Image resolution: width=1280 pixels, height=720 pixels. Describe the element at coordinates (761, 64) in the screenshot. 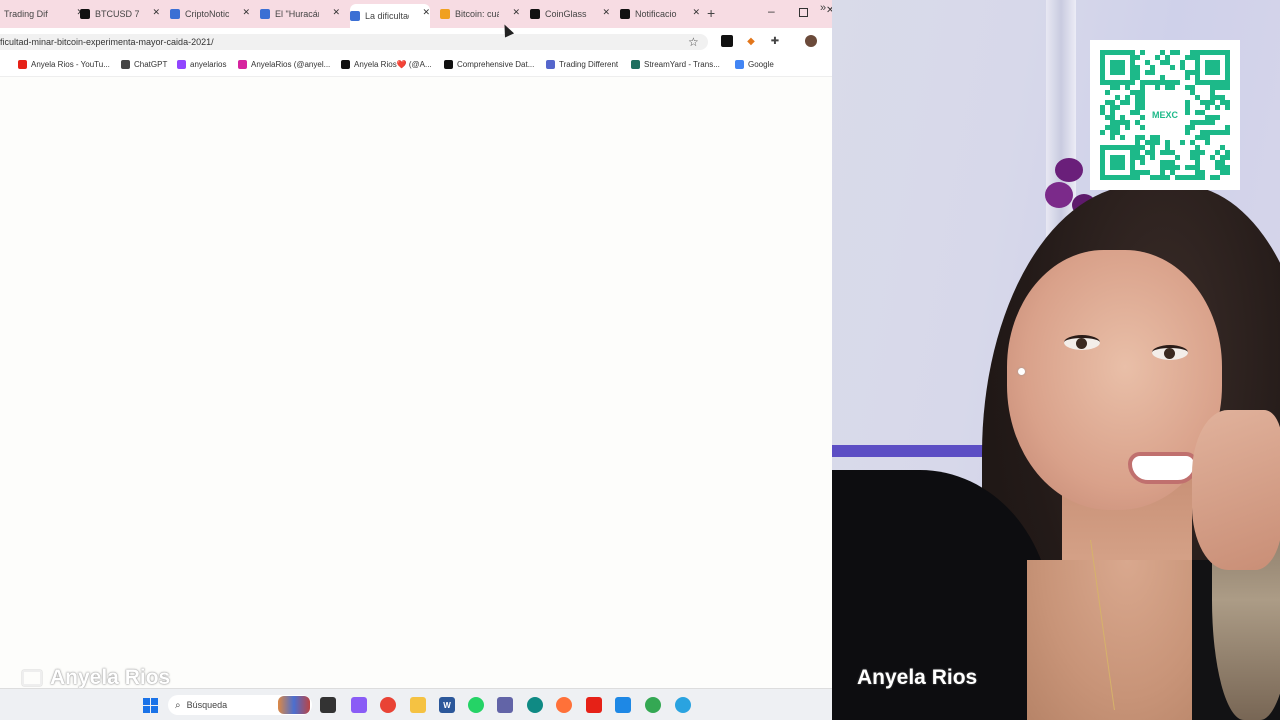

I see `bookmark-label: Google` at that location.